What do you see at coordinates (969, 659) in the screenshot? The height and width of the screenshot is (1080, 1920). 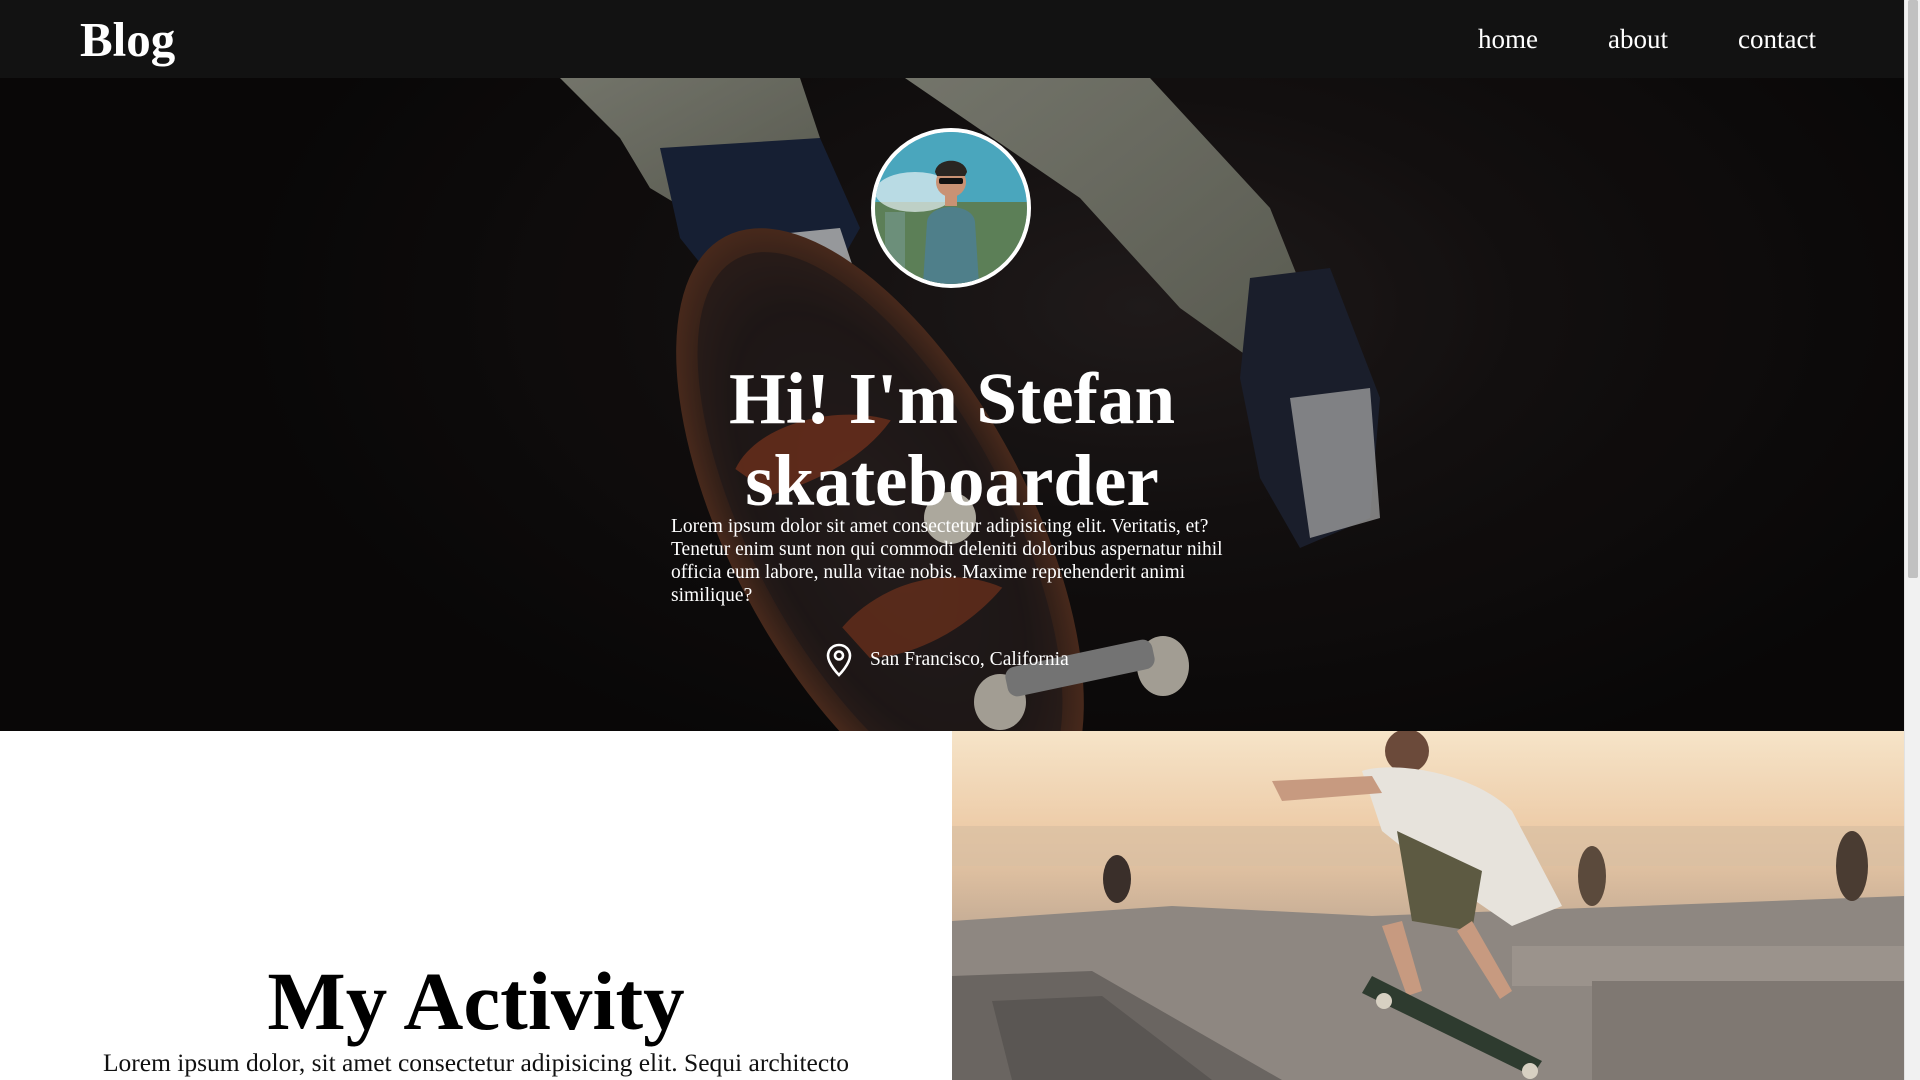 I see `location-text: San Francisco, California` at bounding box center [969, 659].